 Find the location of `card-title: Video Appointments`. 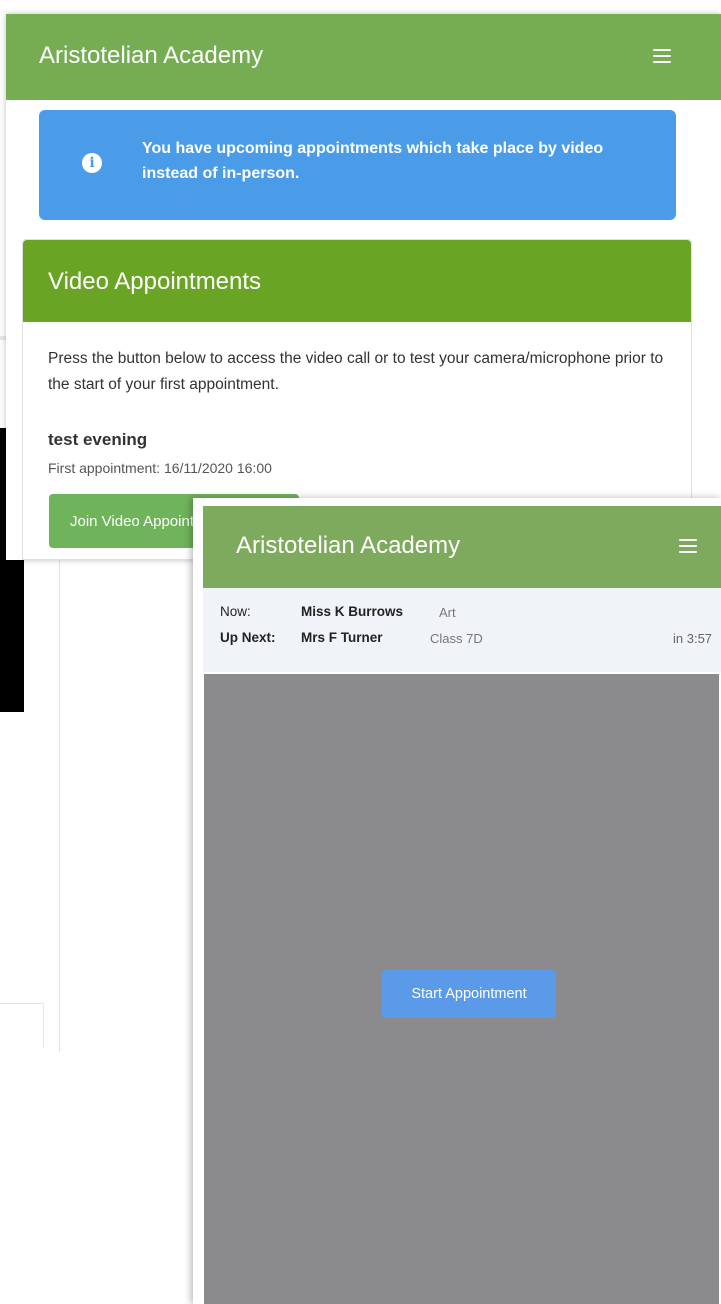

card-title: Video Appointments is located at coordinates (155, 281).